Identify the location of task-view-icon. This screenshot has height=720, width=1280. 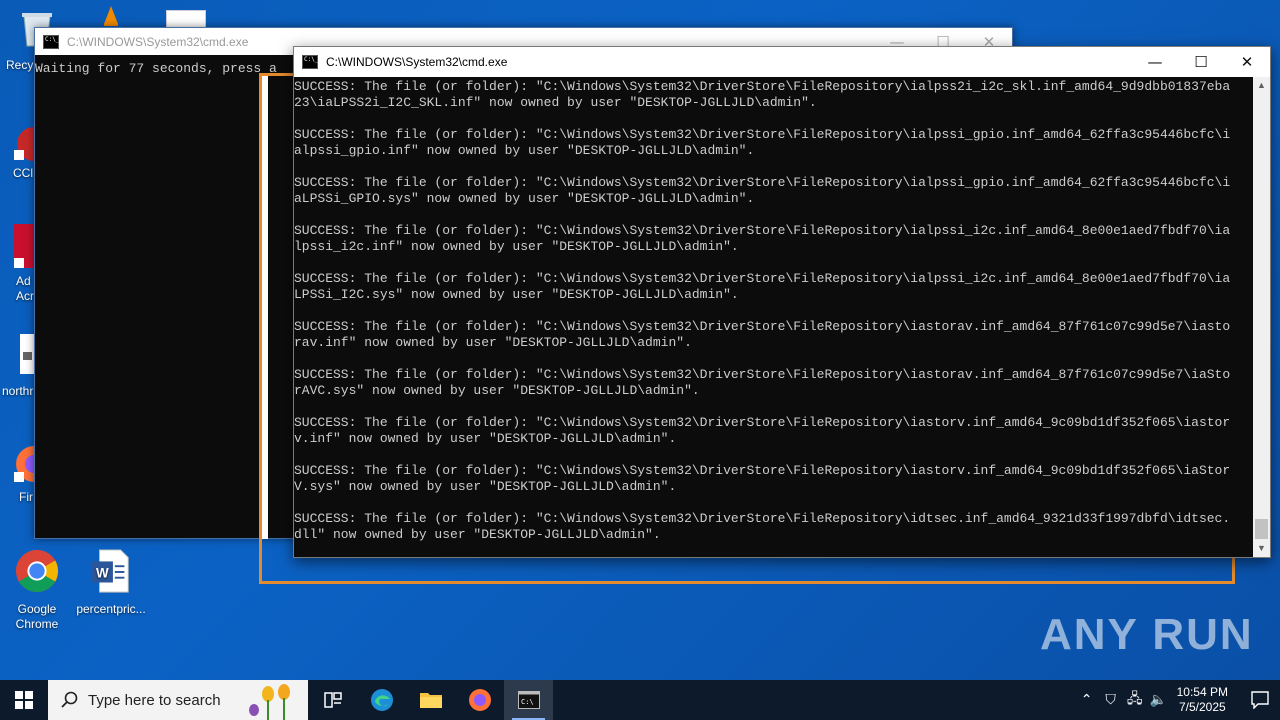
(332, 700).